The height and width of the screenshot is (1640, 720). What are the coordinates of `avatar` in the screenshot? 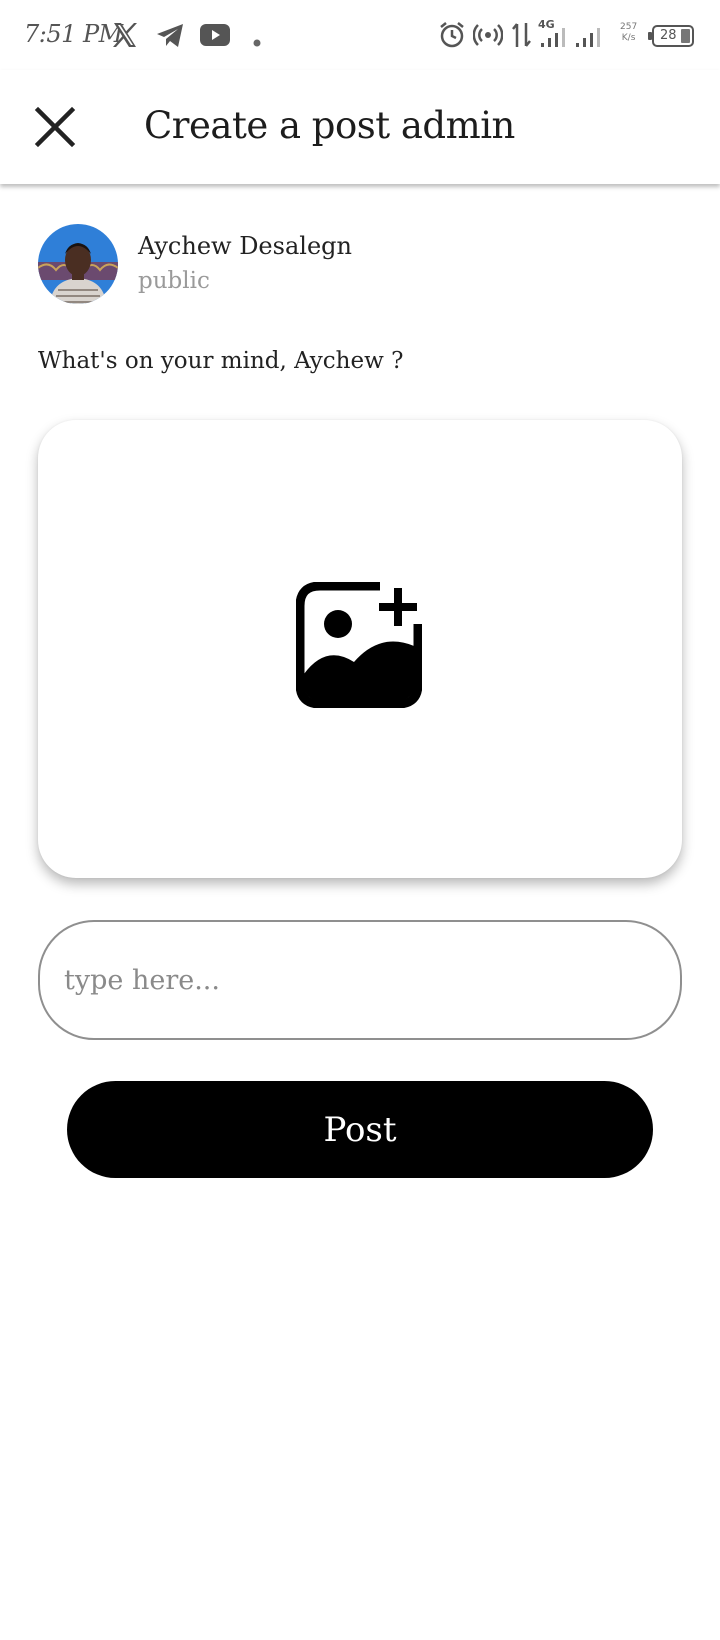 It's located at (78, 264).